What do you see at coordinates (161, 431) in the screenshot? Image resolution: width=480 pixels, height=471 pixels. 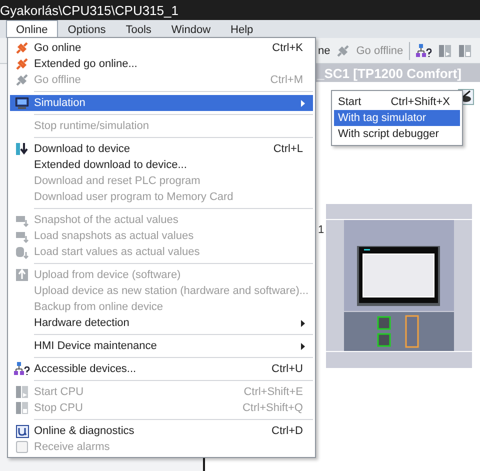 I see `menu-item: Online & diagnostics Ctrl+D` at bounding box center [161, 431].